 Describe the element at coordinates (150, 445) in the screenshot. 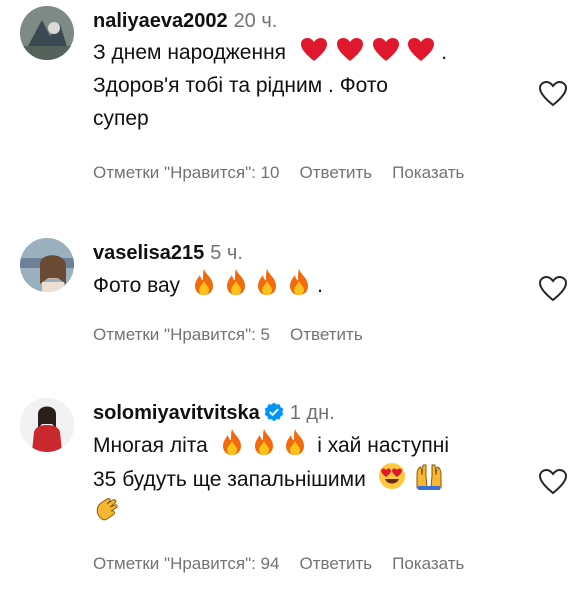

I see `comment-line: Многая літа` at that location.